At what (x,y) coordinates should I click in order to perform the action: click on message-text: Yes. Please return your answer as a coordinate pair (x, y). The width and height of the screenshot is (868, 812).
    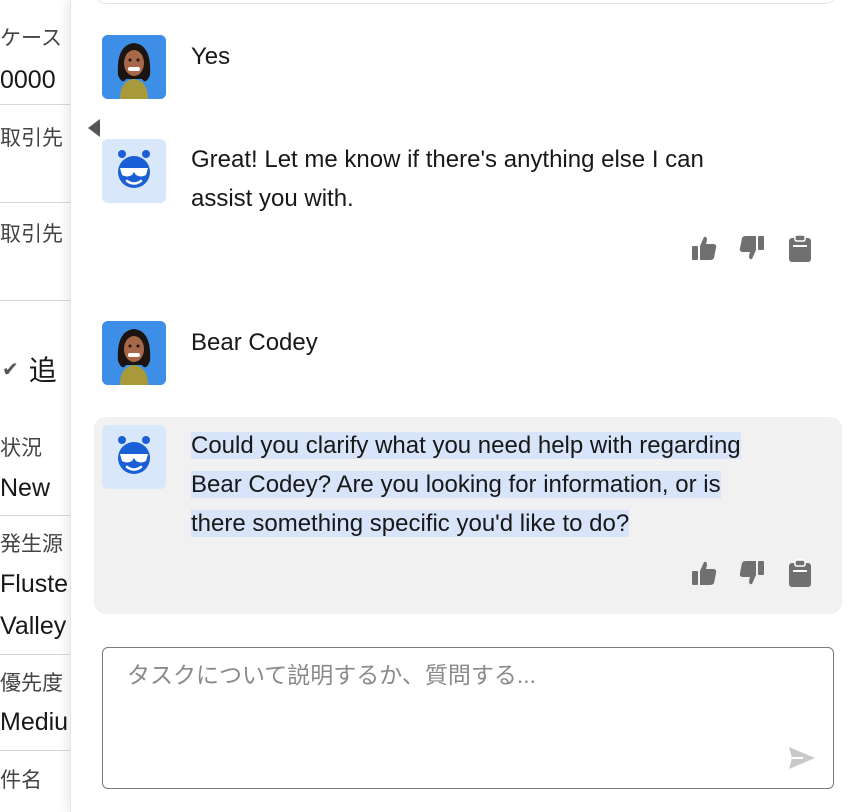
    Looking at the image, I should click on (211, 56).